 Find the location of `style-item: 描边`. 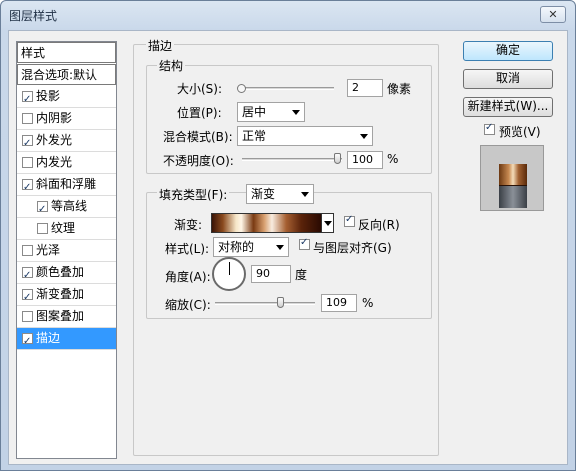

style-item: 描边 is located at coordinates (66, 340).